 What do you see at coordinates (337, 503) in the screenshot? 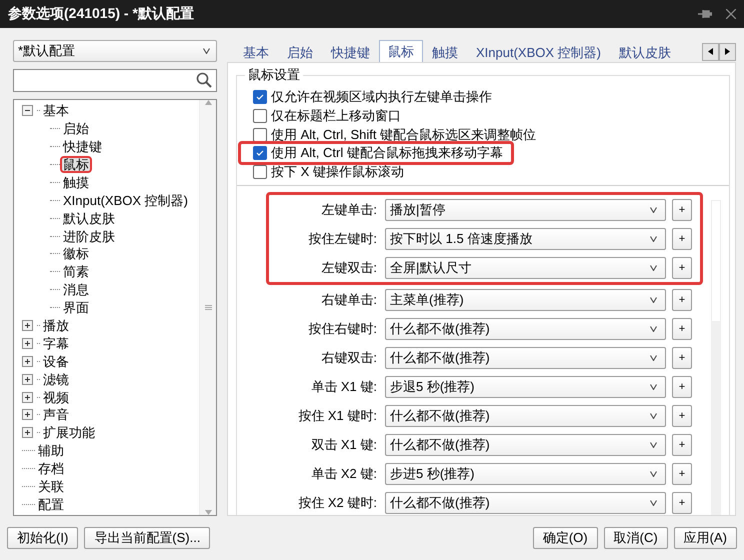
I see `action-label: 按住 X2 键时:` at bounding box center [337, 503].